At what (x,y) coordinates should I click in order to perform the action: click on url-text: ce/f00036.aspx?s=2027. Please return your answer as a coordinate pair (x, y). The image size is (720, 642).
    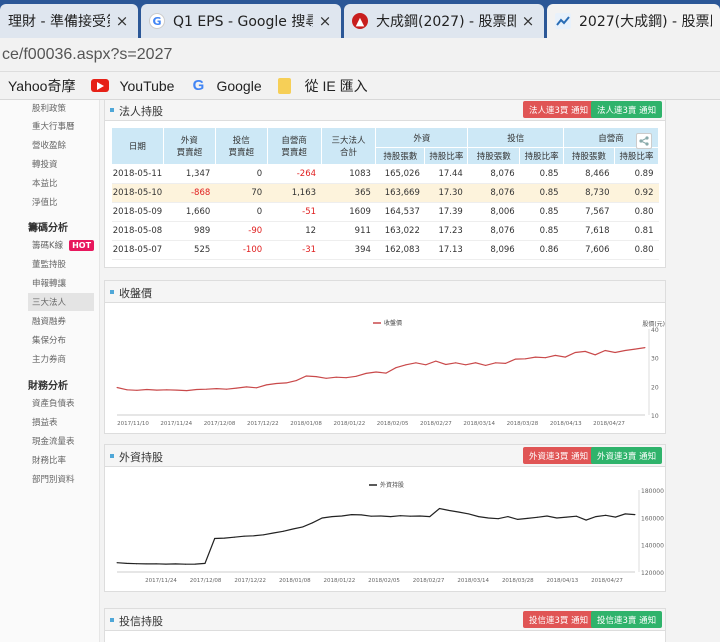
    Looking at the image, I should click on (87, 55).